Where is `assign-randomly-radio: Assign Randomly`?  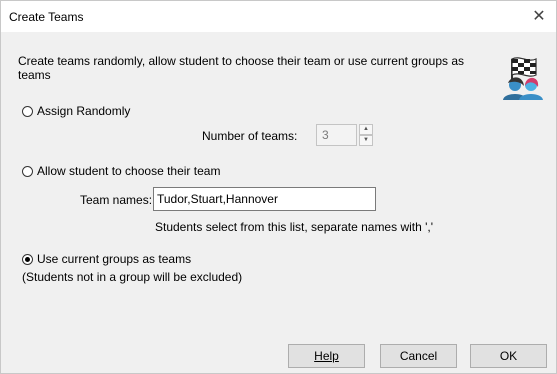 assign-randomly-radio: Assign Randomly is located at coordinates (76, 111).